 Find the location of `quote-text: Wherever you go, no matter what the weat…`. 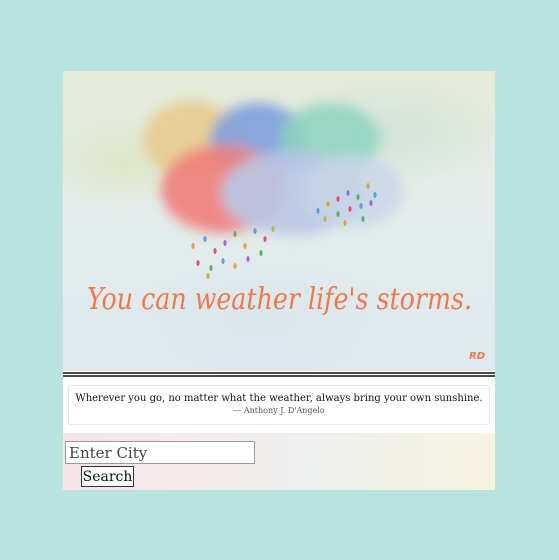

quote-text: Wherever you go, no matter what the weat… is located at coordinates (279, 398).